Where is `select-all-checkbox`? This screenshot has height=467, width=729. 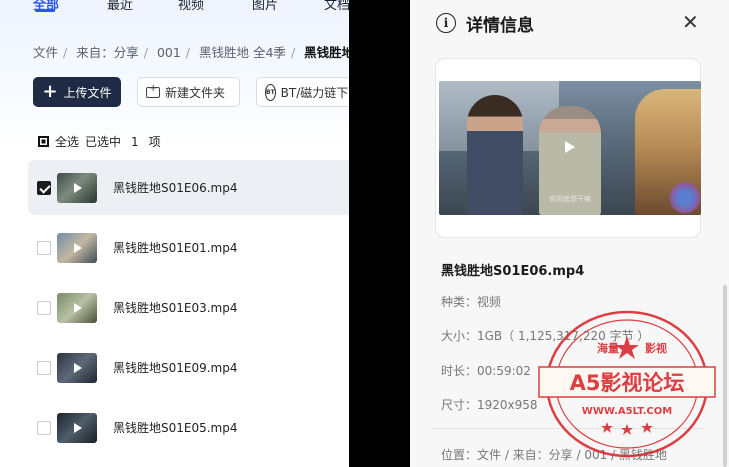
select-all-checkbox is located at coordinates (43, 141).